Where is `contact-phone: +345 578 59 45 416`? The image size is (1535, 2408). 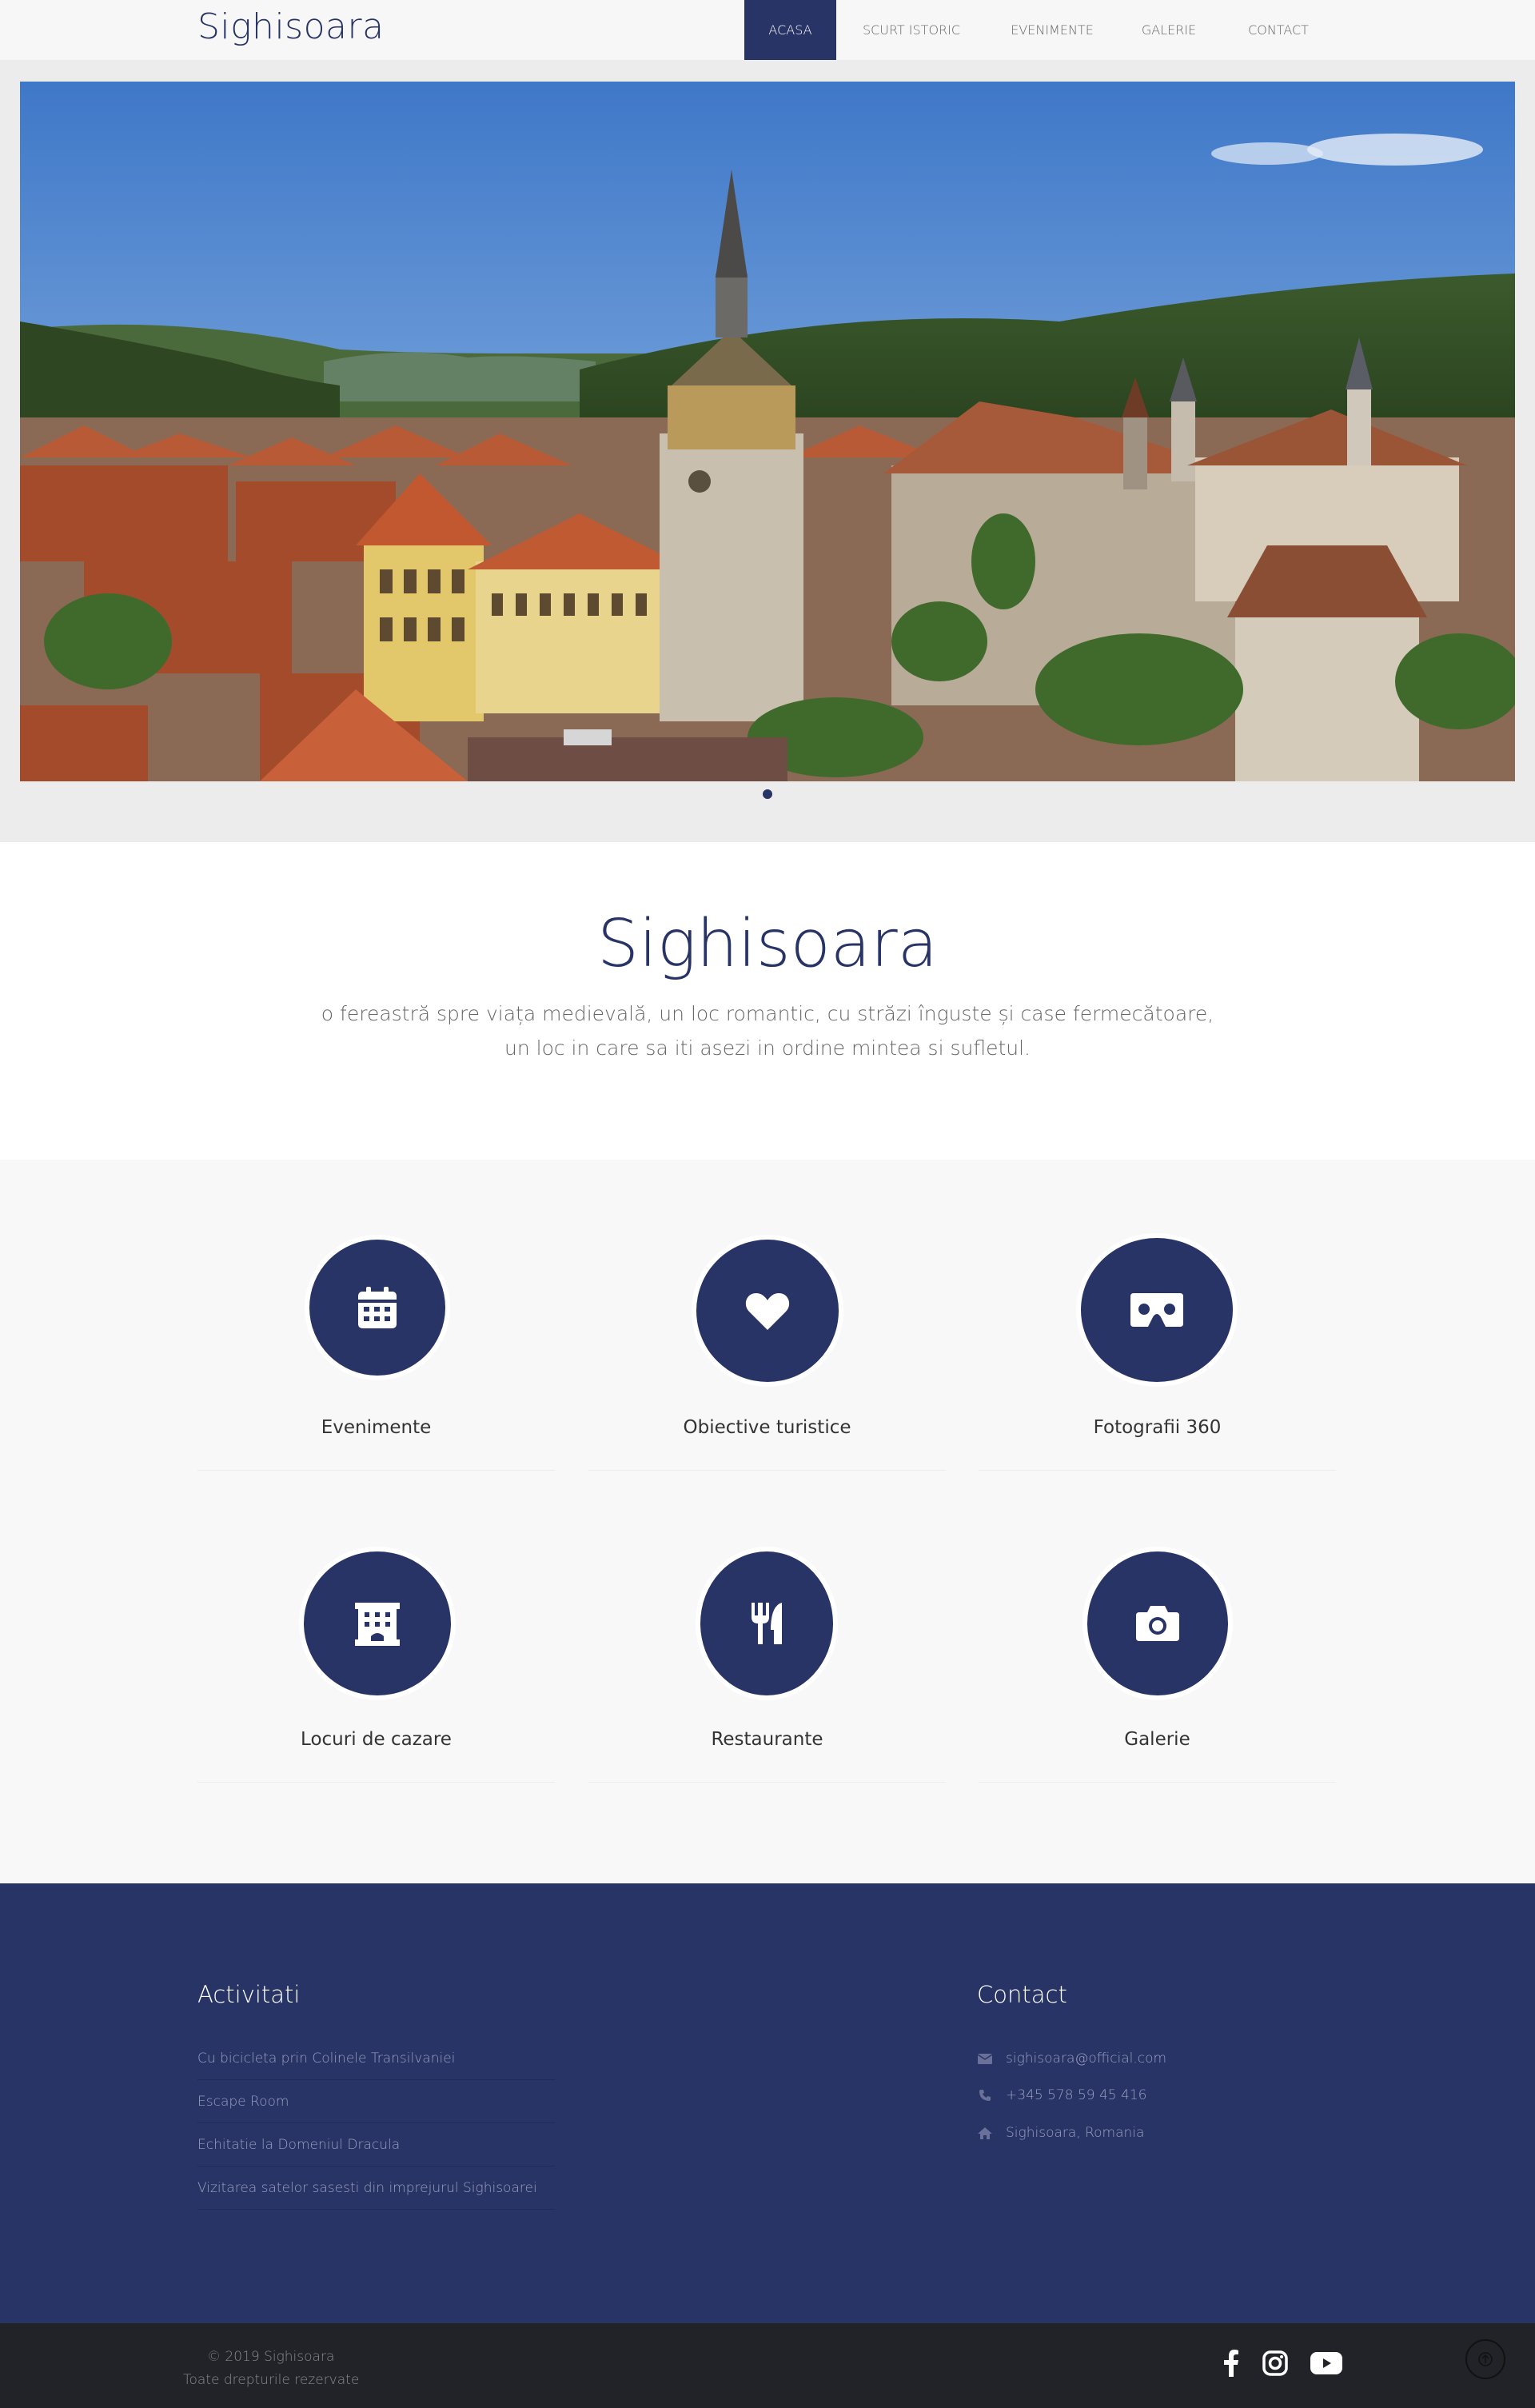
contact-phone: +345 578 59 45 416 is located at coordinates (1061, 2095).